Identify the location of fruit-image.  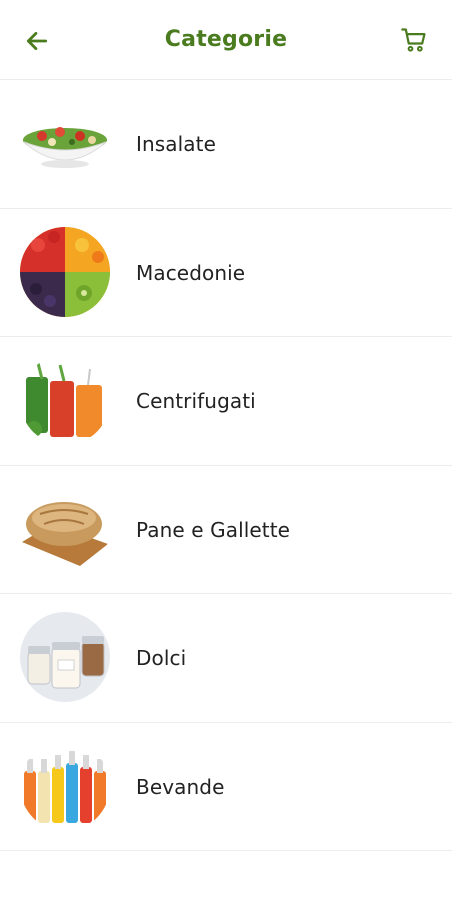
(65, 271).